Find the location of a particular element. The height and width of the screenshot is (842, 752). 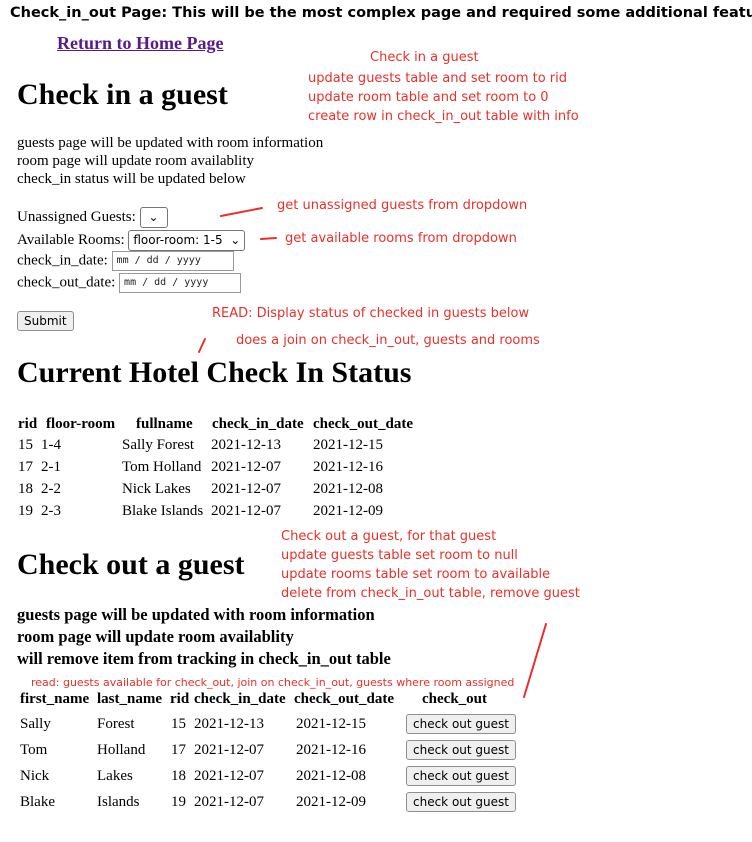

annotation-stroke-checkout is located at coordinates (535, 660).